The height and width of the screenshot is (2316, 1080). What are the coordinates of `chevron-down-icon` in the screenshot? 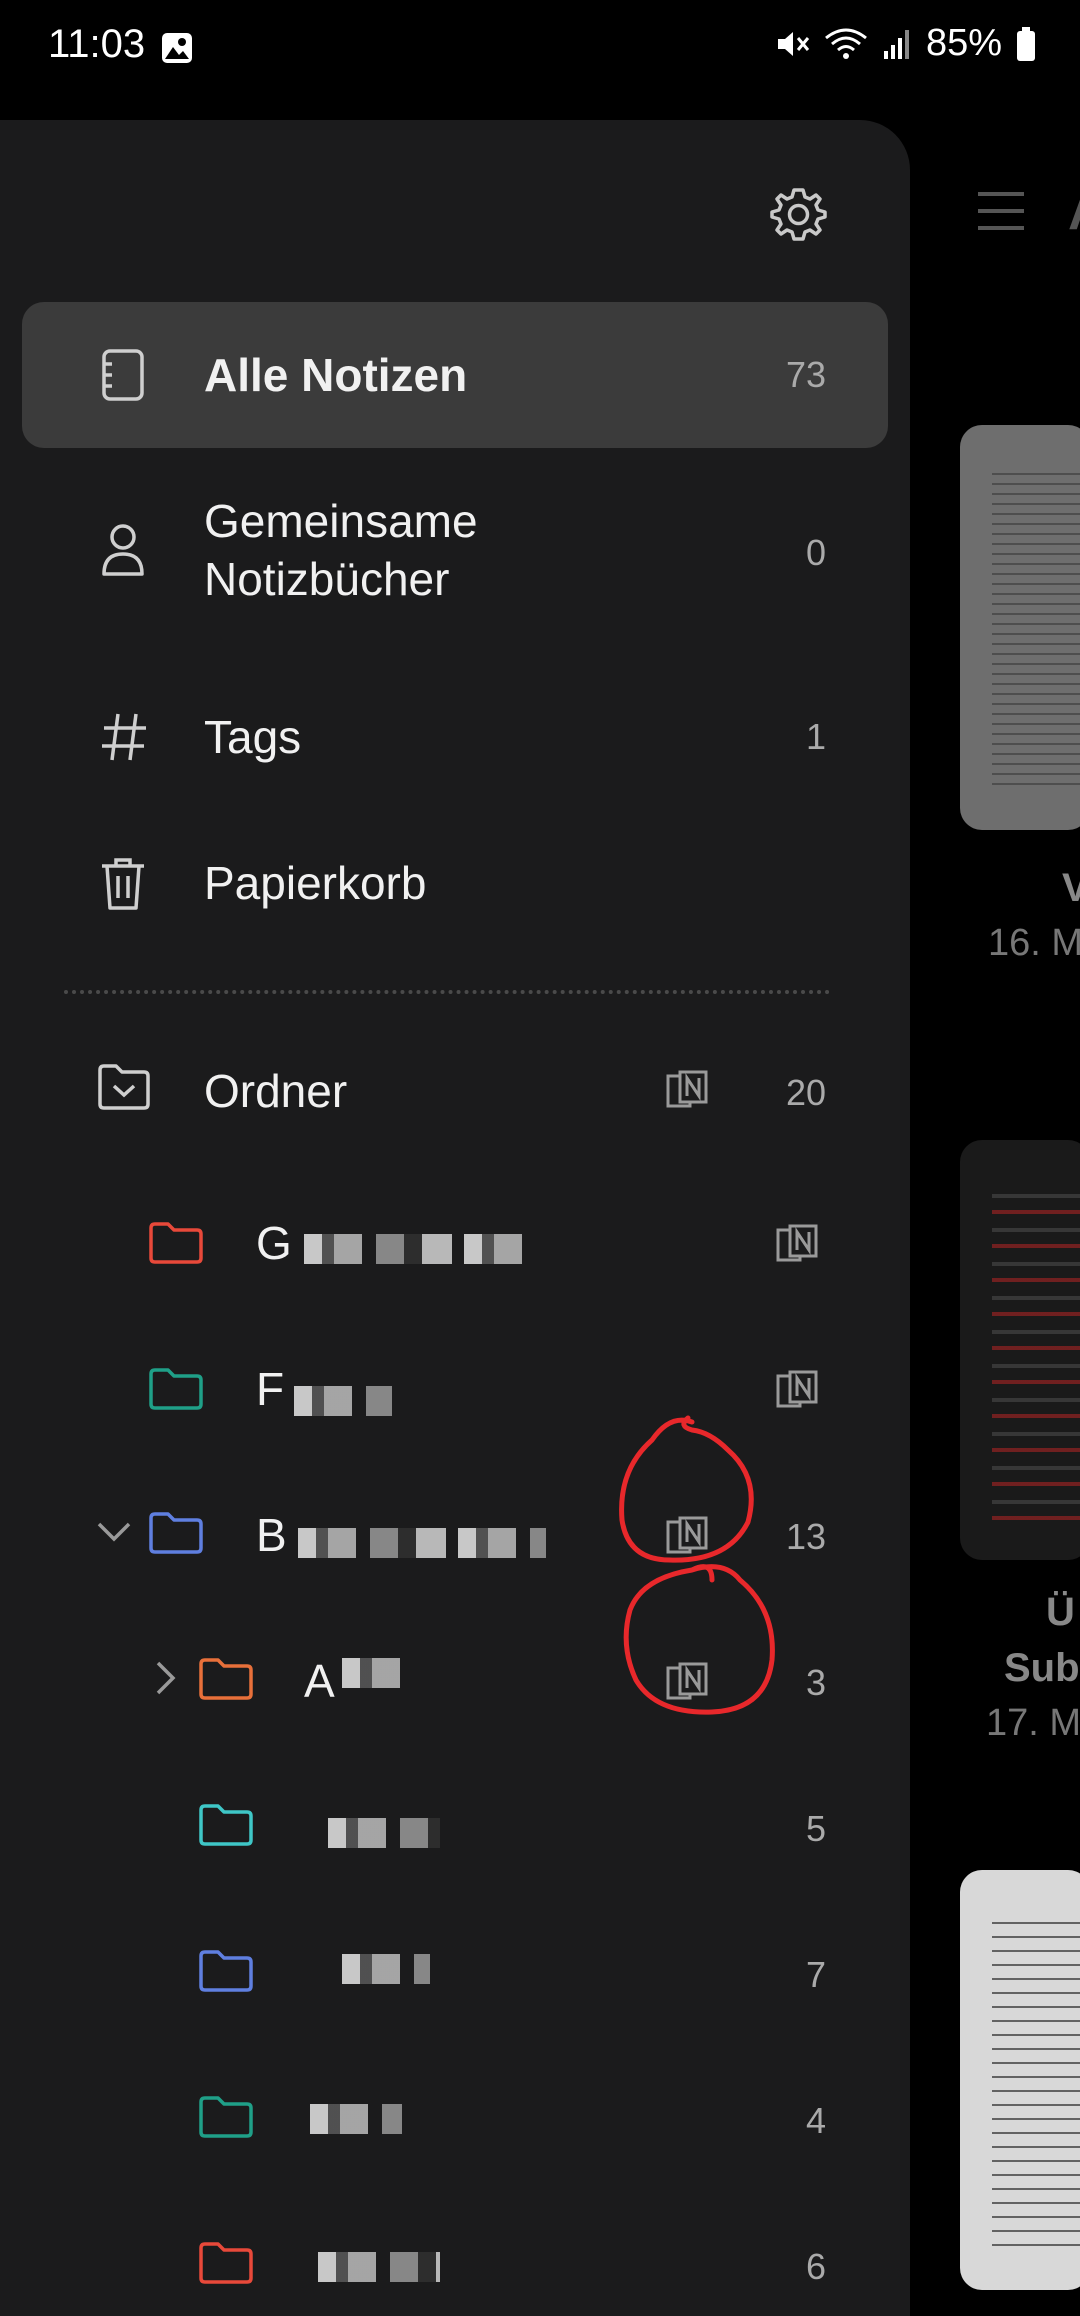 It's located at (114, 1532).